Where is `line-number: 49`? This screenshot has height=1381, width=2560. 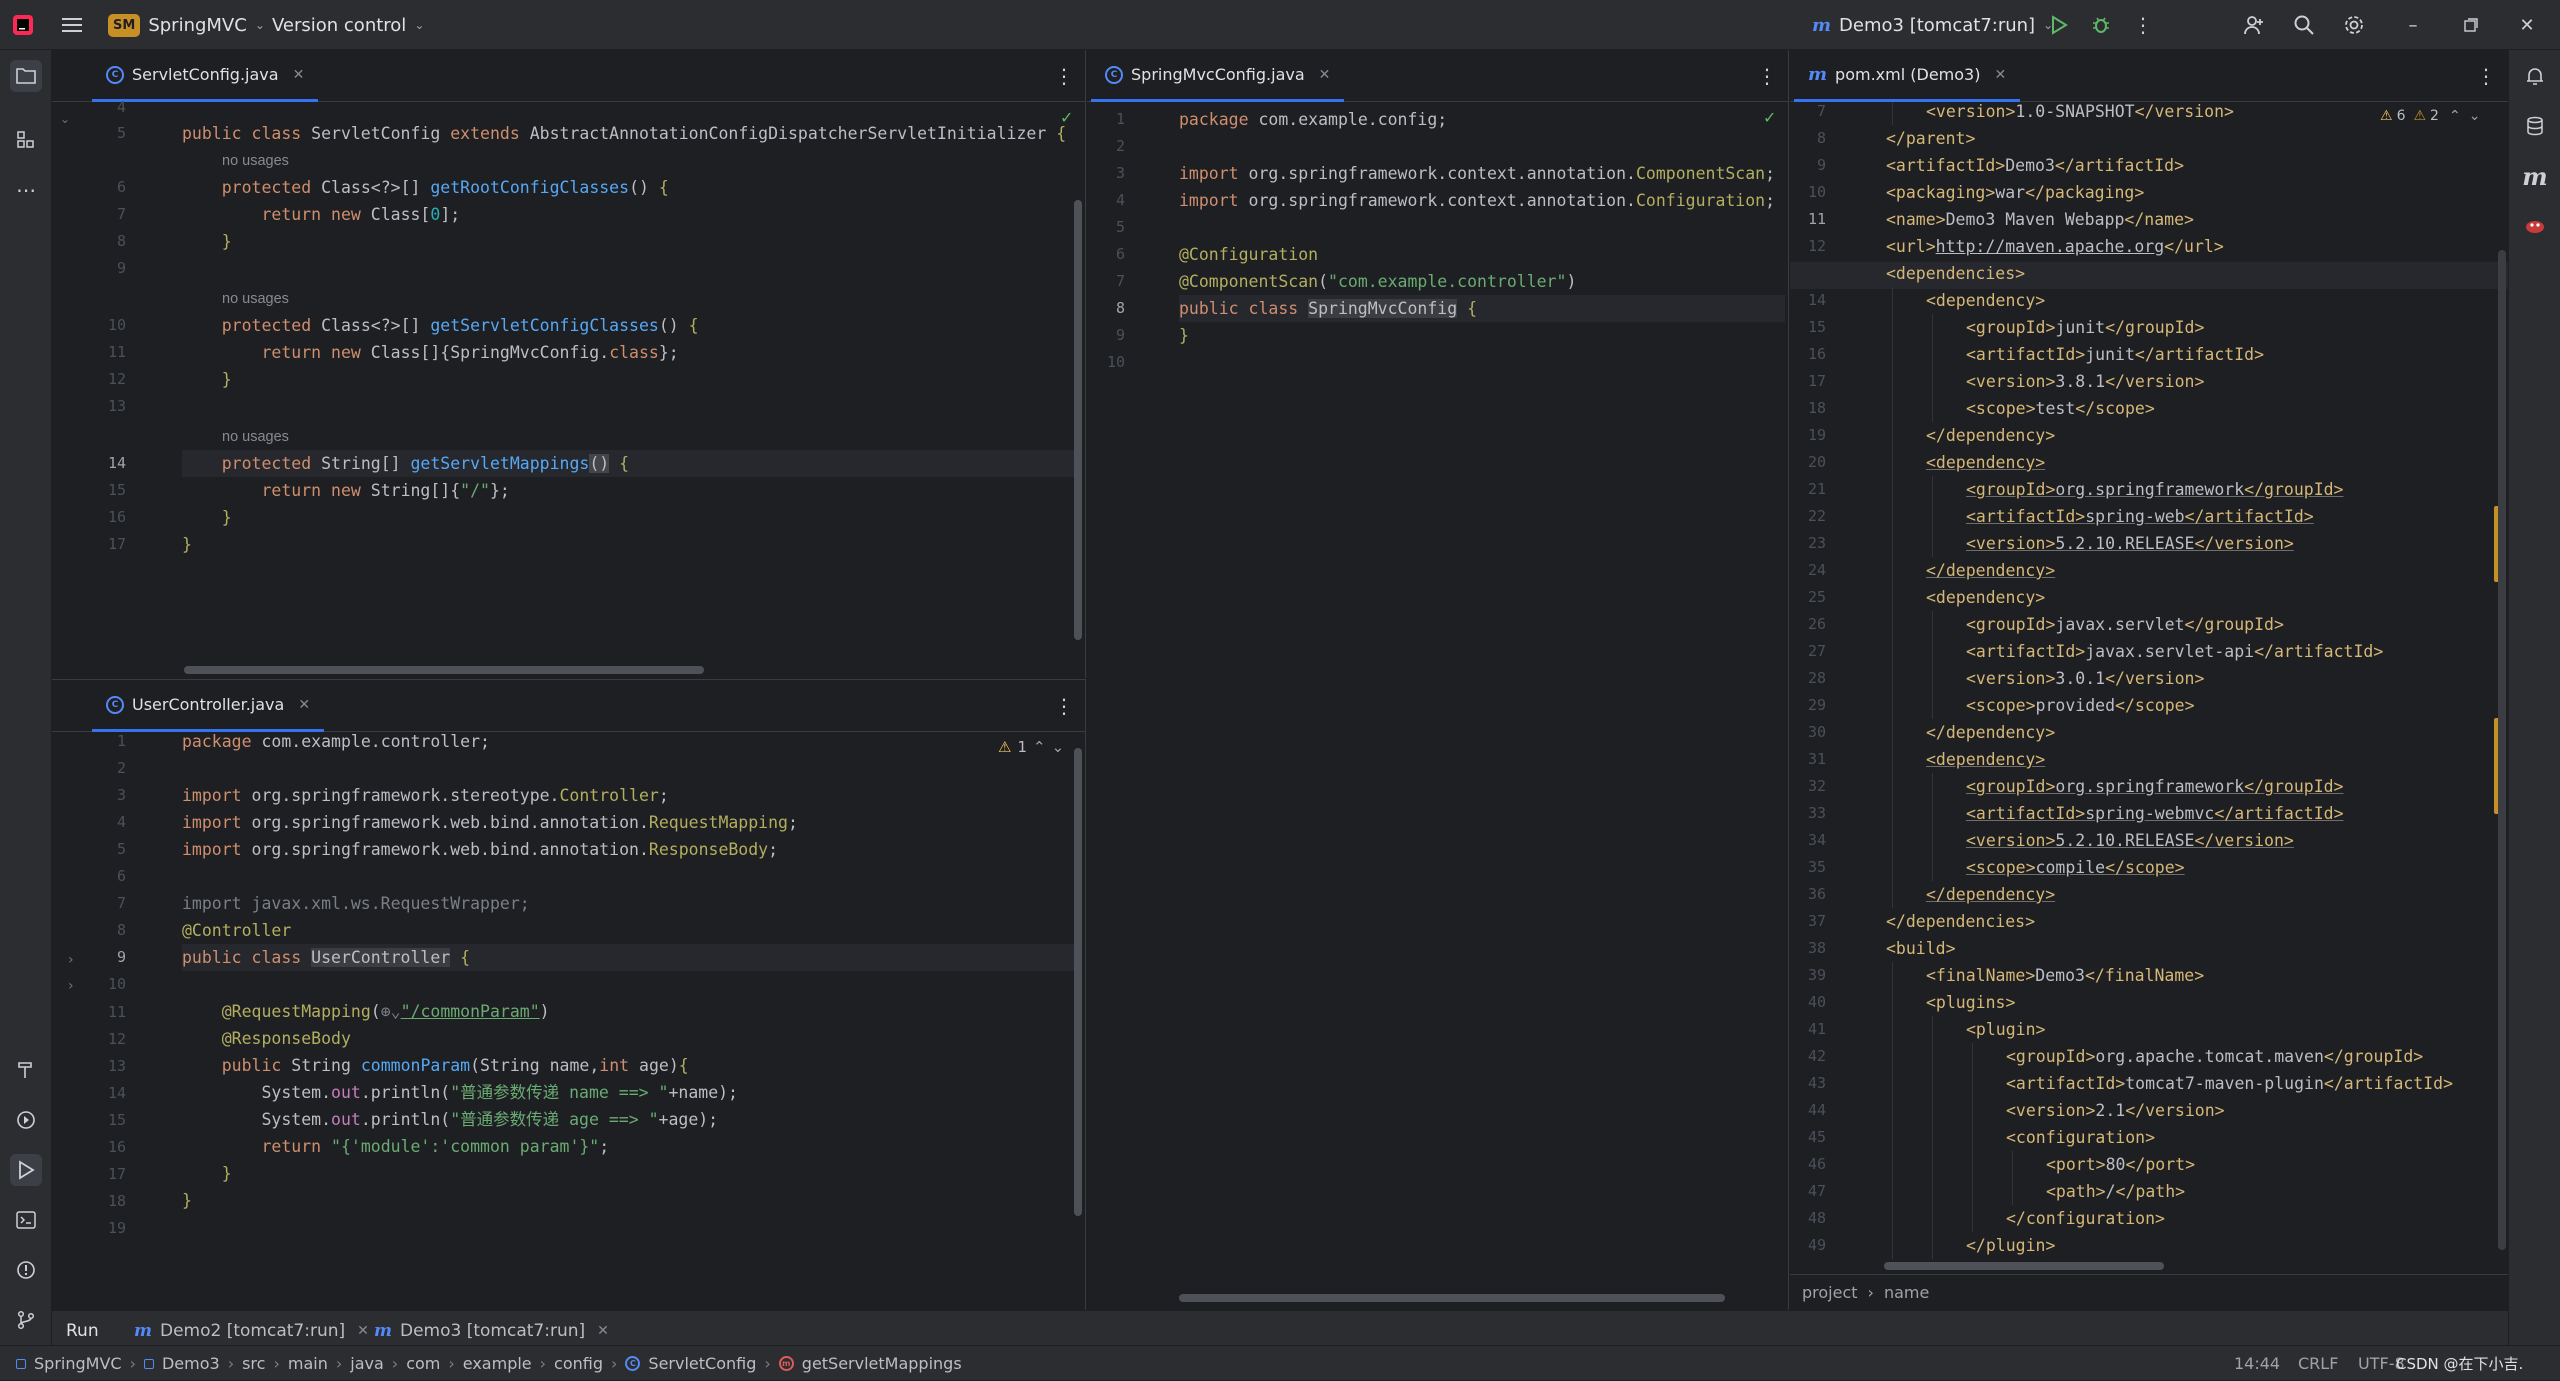 line-number: 49 is located at coordinates (1816, 1245).